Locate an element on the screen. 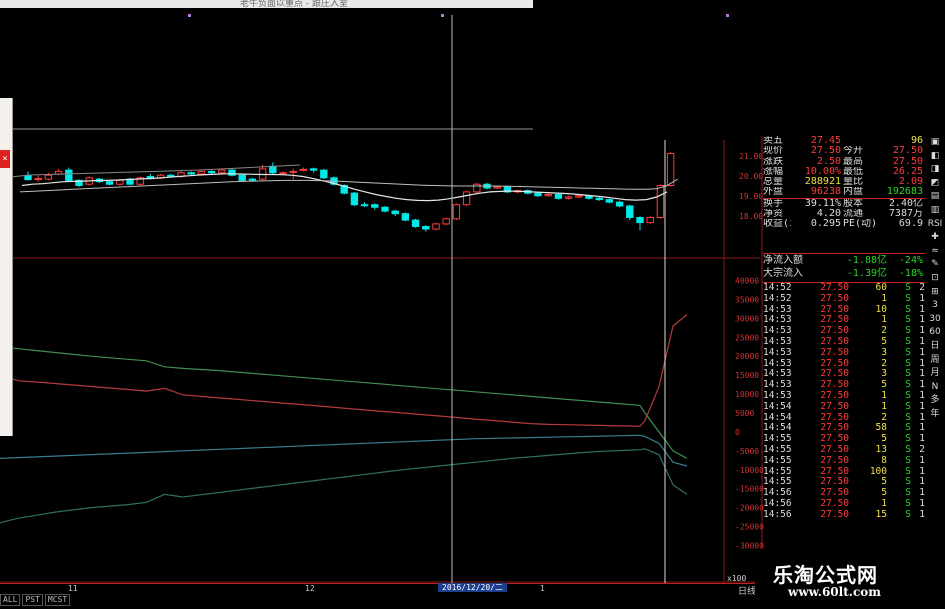 This screenshot has width=945, height=609. quote-value: 2.50 is located at coordinates (828, 161).